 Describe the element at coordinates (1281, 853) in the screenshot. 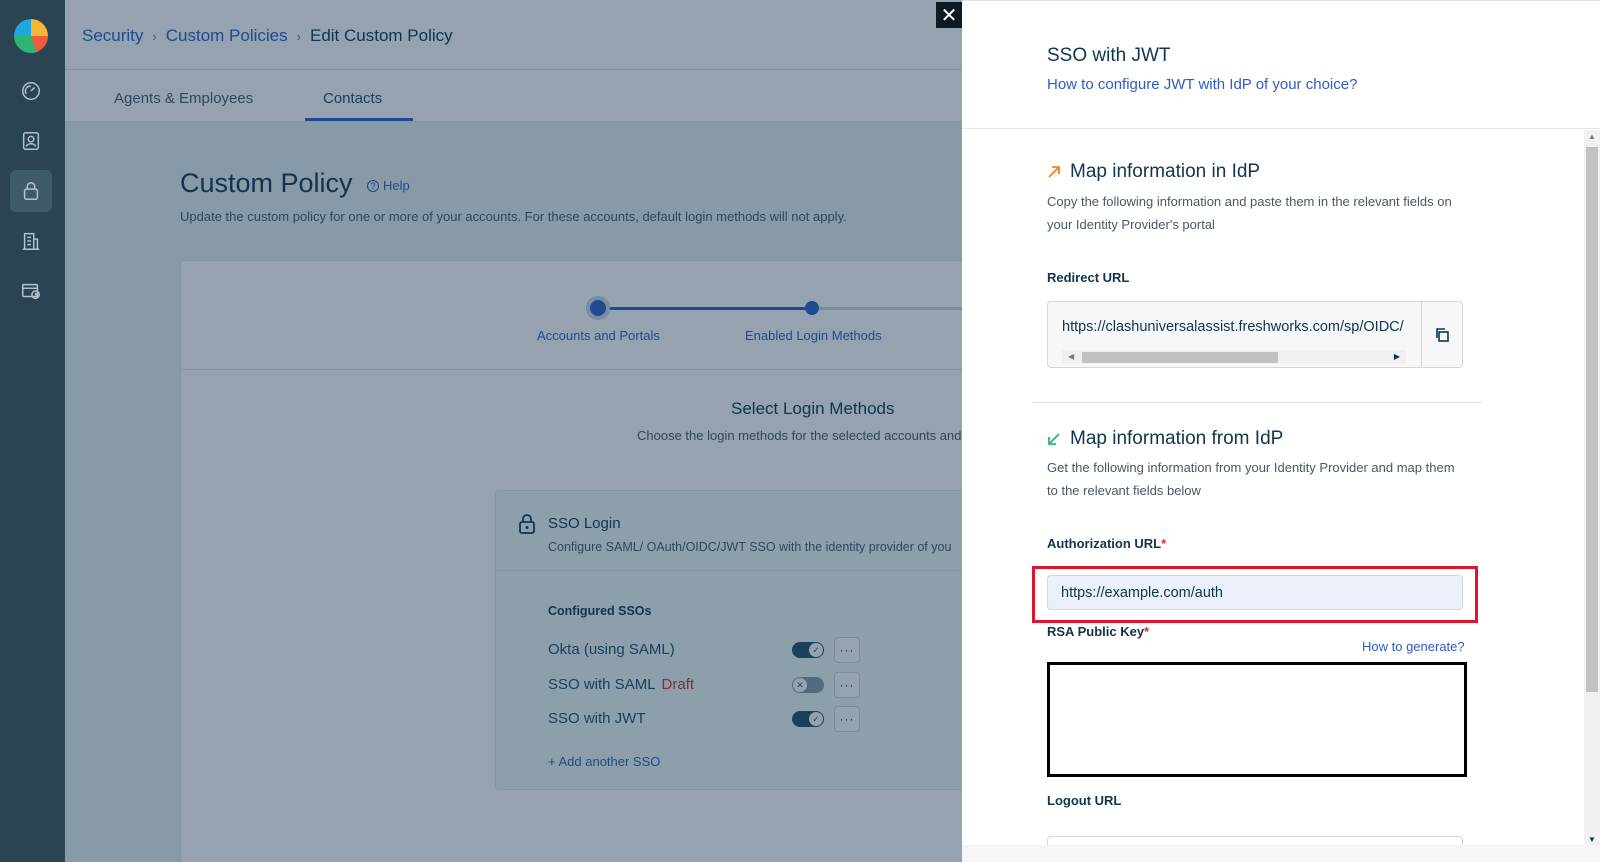

I see `drawer-footer` at that location.